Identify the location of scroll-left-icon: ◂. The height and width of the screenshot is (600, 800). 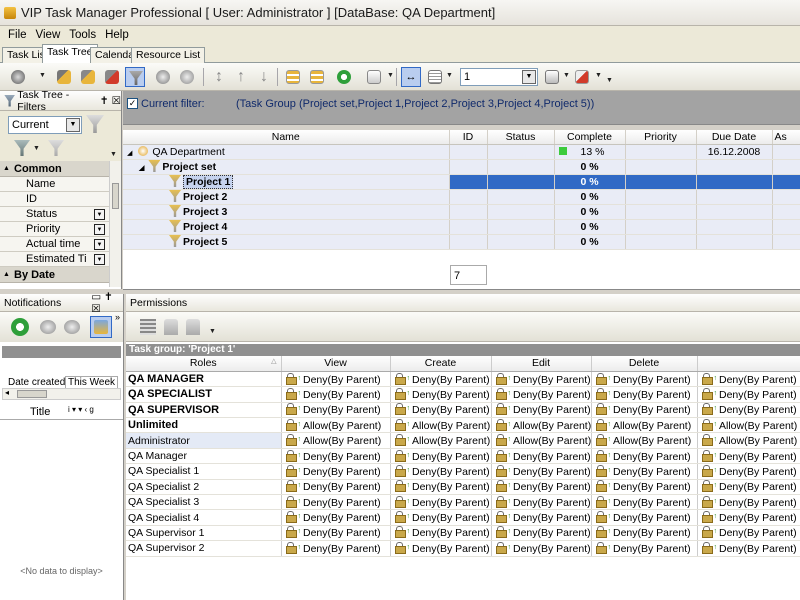
(7, 392).